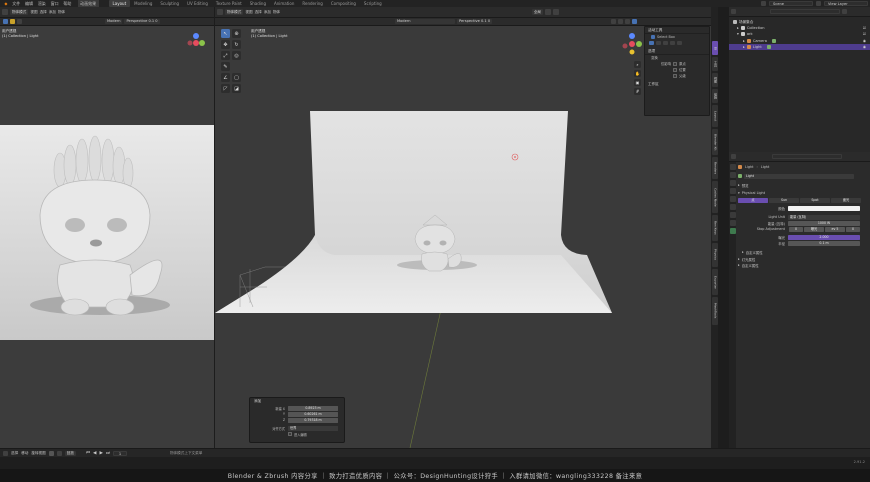 The width and height of the screenshot is (870, 482). What do you see at coordinates (100, 453) in the screenshot?
I see `play-icon: ▶` at bounding box center [100, 453].